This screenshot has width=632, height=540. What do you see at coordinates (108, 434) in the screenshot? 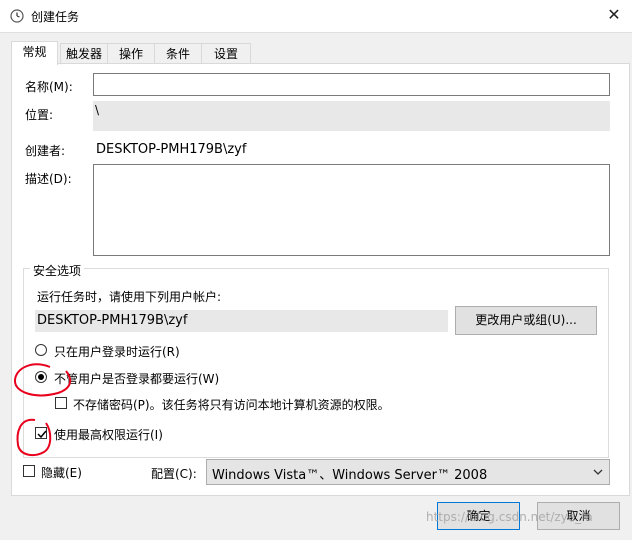
I see `highest-privileges-label: 使用最高权限运行(I)` at bounding box center [108, 434].